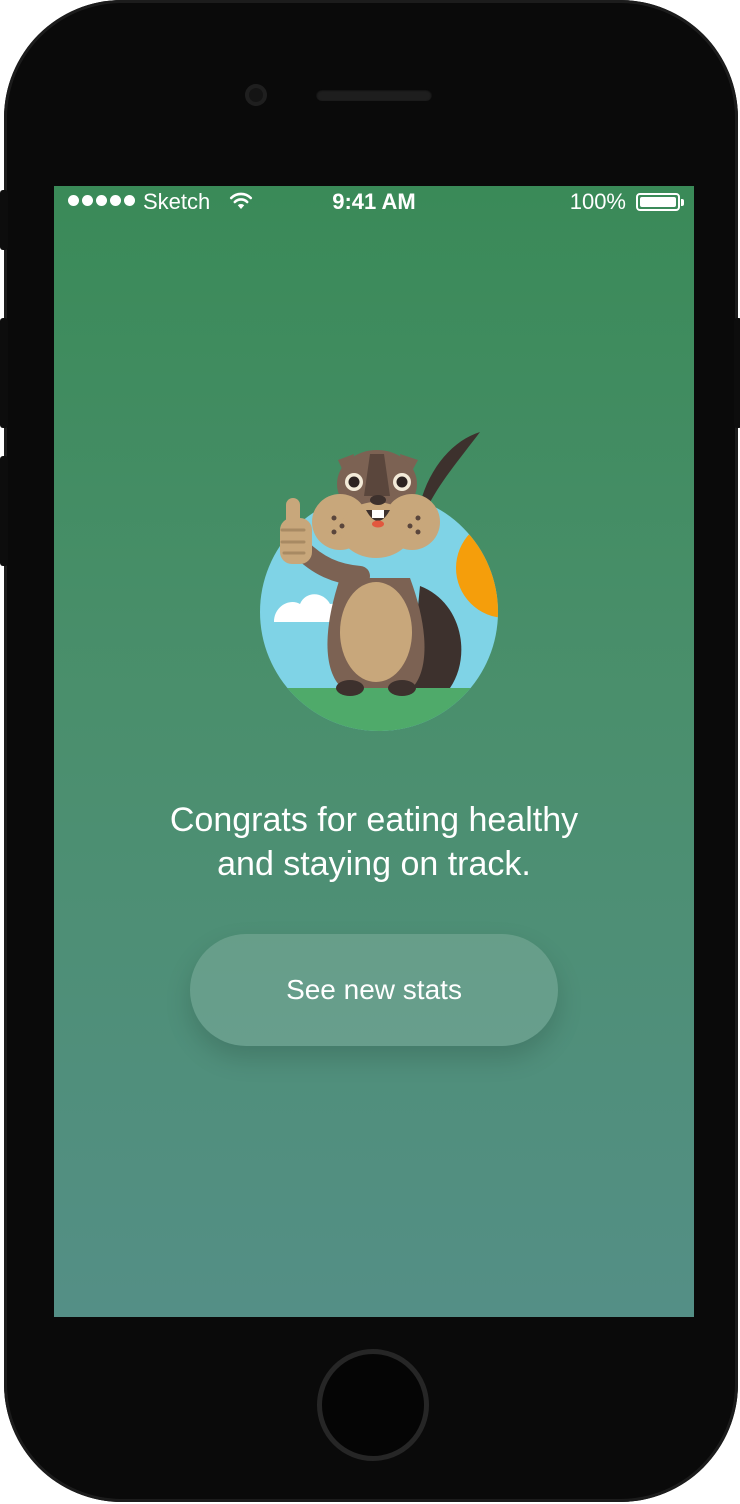  Describe the element at coordinates (4, 511) in the screenshot. I see `volume-down-button` at that location.